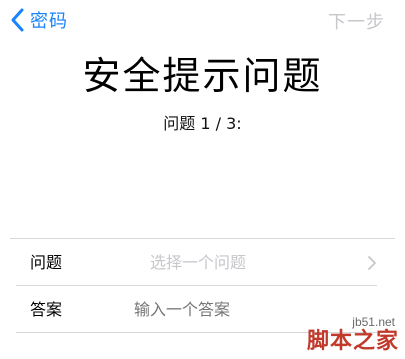  I want to click on chevron-right-icon, so click(372, 263).